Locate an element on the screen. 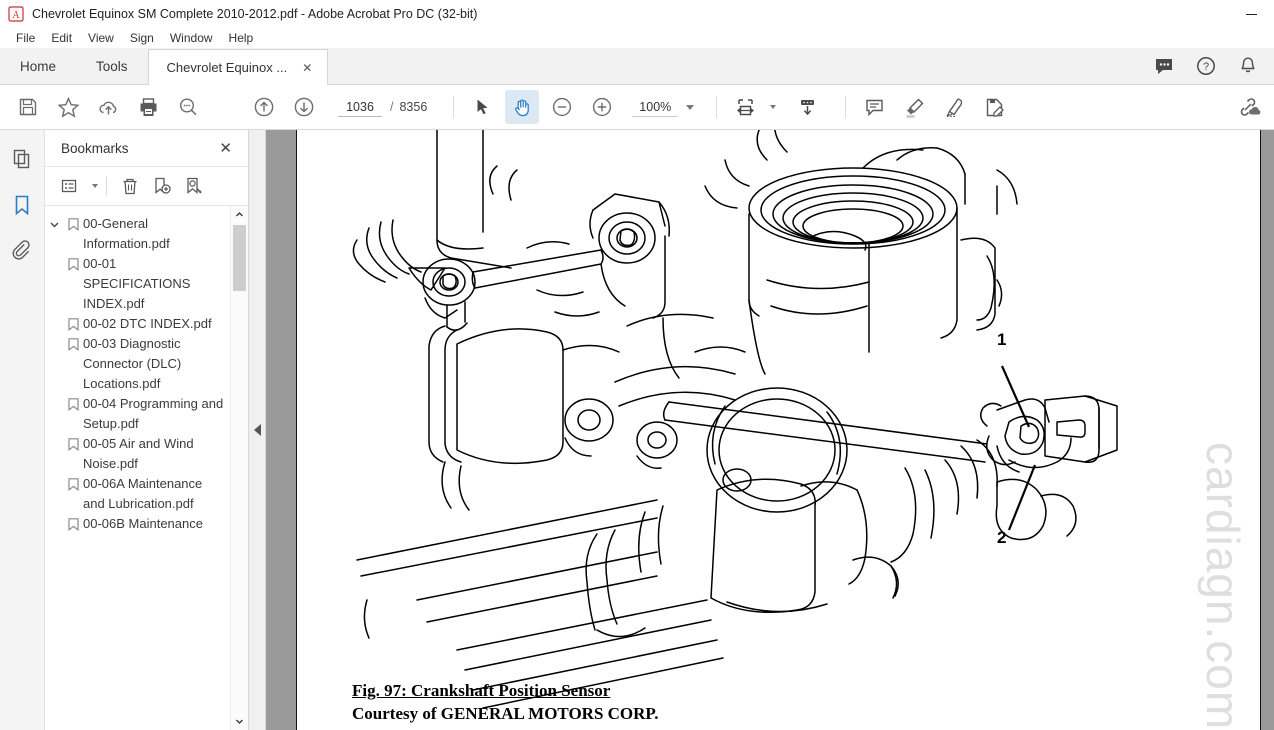  bookmarks-icon is located at coordinates (22, 205).